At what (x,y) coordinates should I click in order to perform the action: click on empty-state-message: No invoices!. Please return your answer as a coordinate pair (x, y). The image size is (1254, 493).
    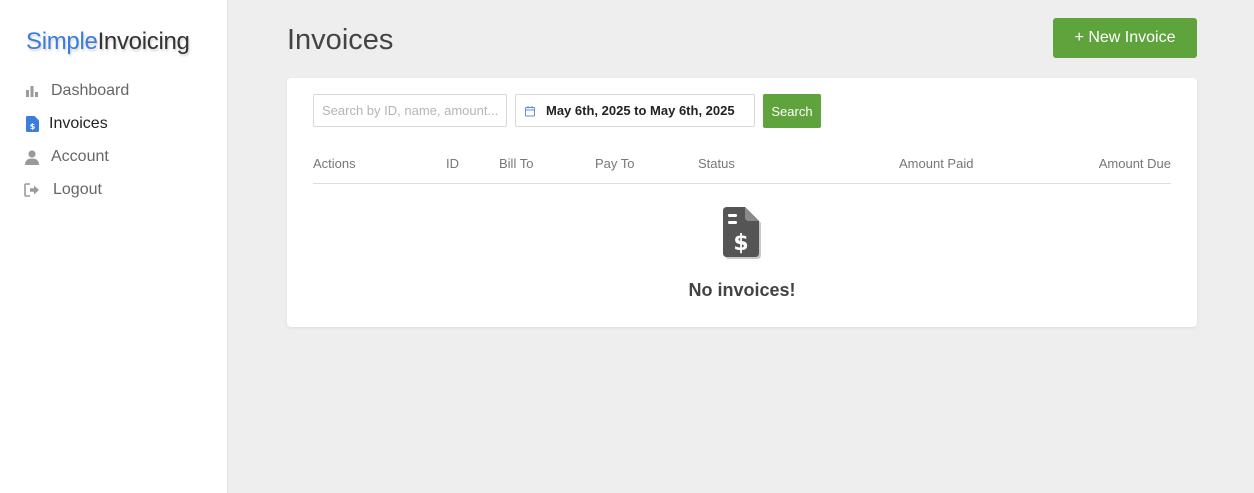
    Looking at the image, I should click on (742, 290).